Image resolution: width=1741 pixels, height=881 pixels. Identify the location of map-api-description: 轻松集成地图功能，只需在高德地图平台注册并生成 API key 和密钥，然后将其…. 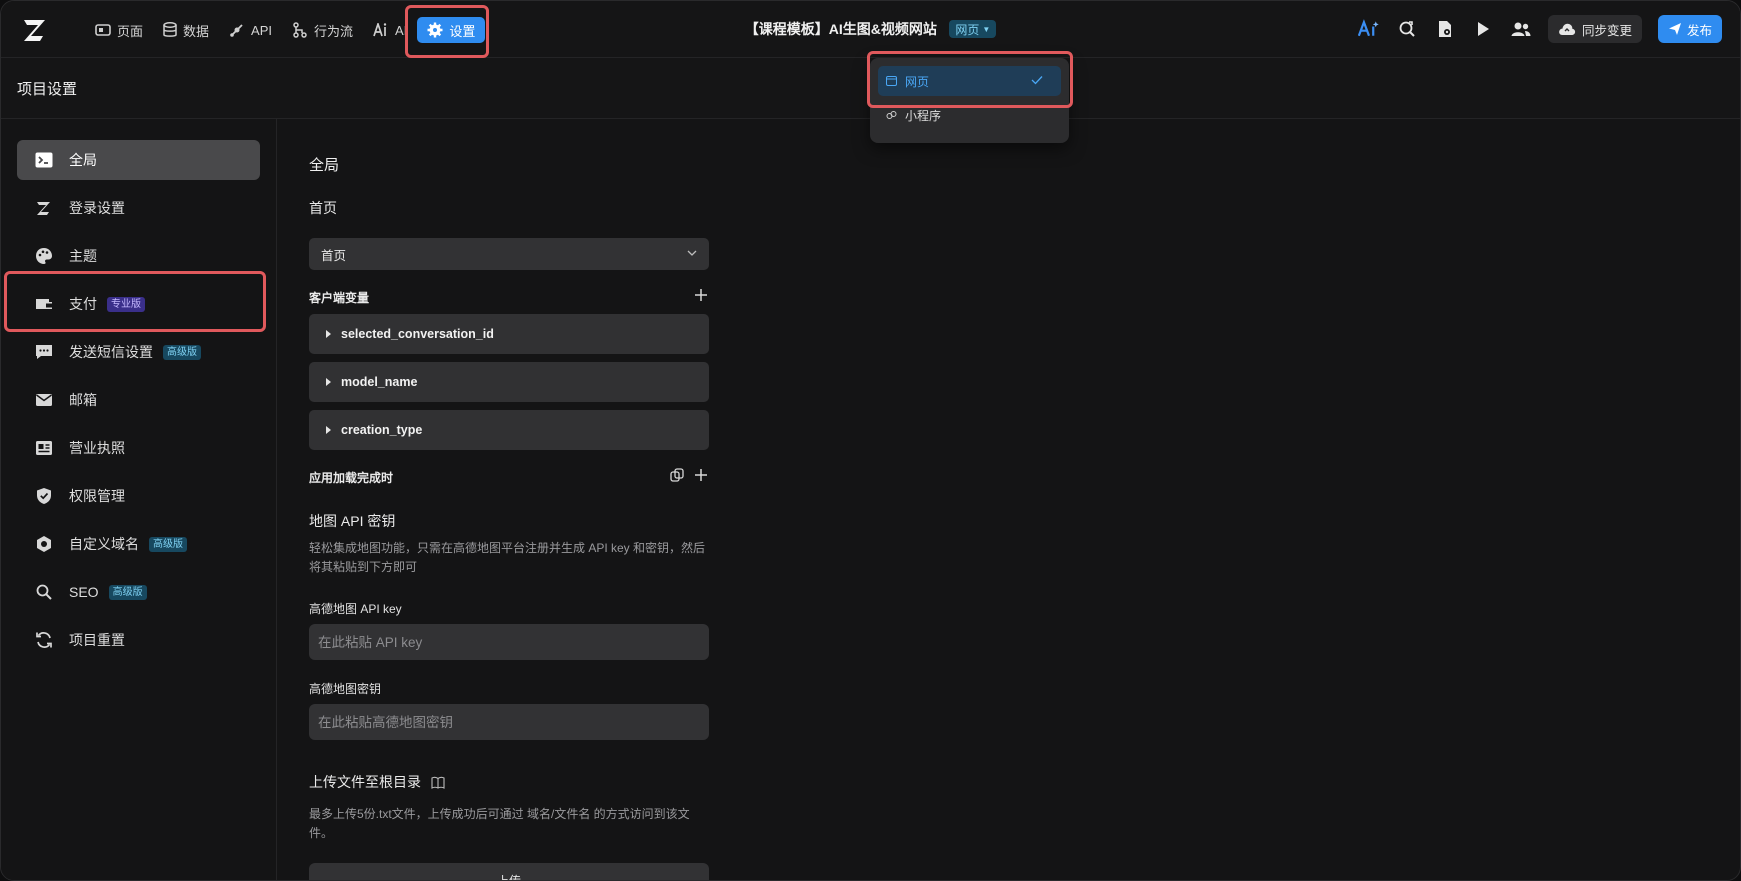
(507, 557).